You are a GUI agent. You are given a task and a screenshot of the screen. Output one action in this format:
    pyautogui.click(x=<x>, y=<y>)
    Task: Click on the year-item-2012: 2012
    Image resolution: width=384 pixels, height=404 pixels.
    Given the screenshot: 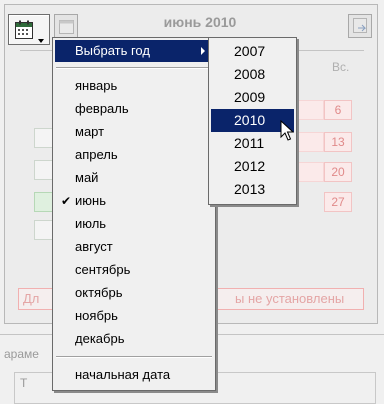 What is the action you would take?
    pyautogui.click(x=252, y=166)
    